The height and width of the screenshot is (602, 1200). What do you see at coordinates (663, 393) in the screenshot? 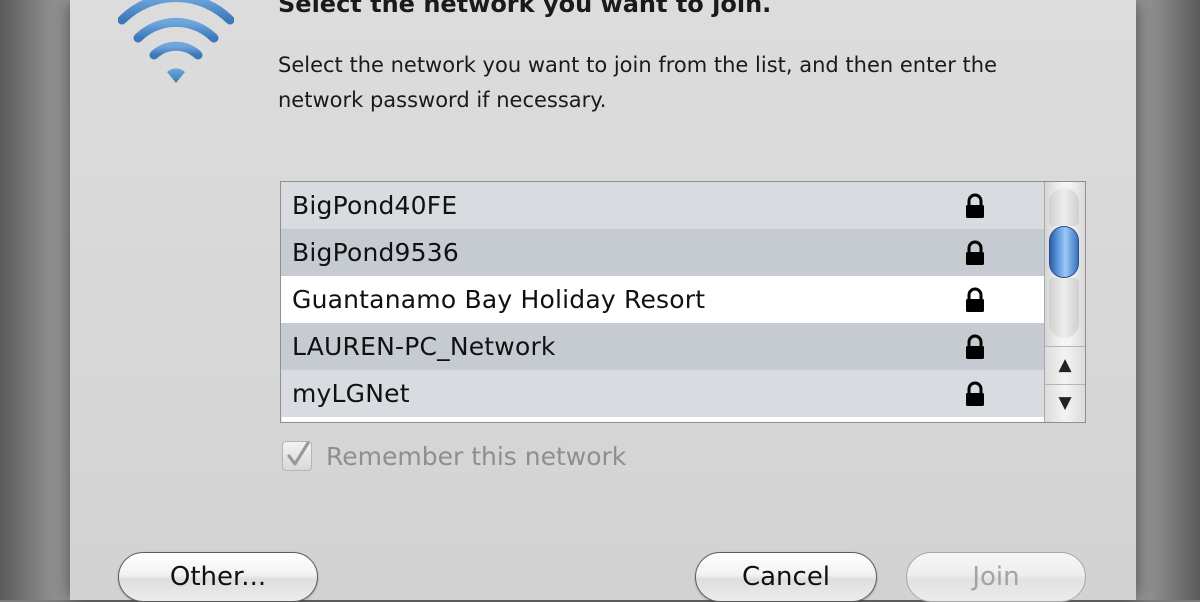
I see `network-row: myLGNet` at bounding box center [663, 393].